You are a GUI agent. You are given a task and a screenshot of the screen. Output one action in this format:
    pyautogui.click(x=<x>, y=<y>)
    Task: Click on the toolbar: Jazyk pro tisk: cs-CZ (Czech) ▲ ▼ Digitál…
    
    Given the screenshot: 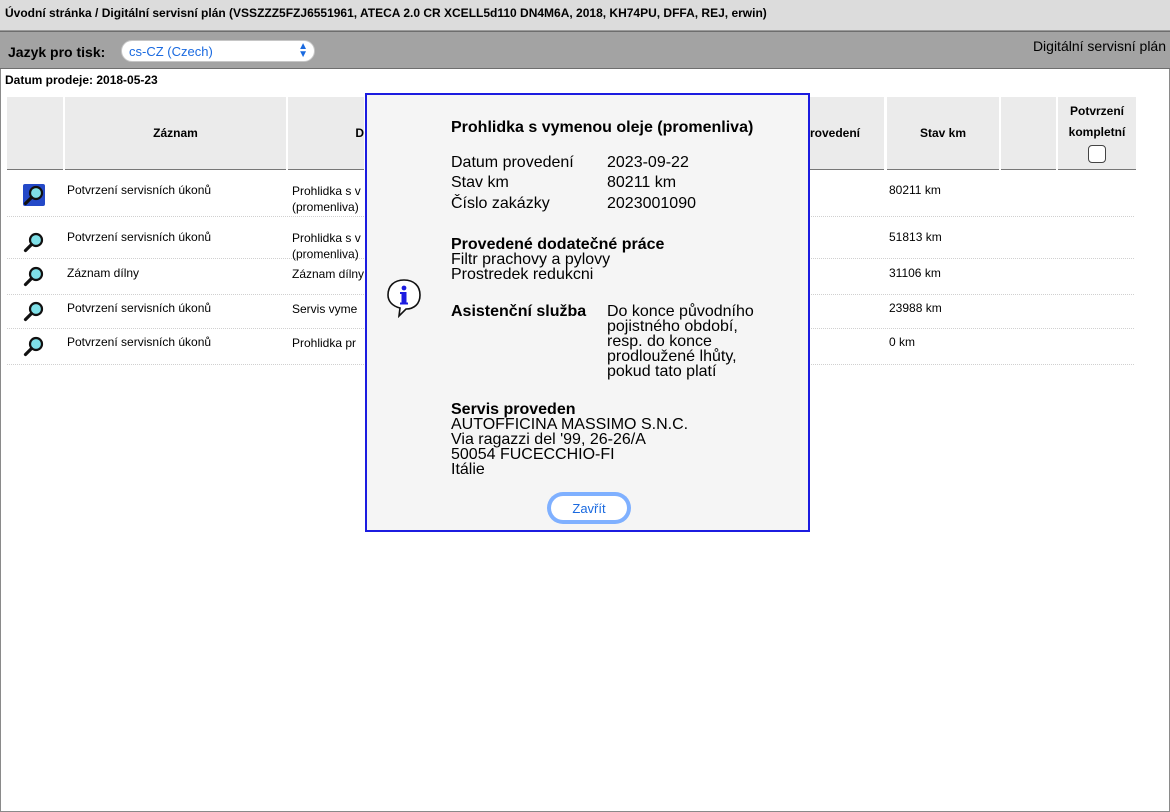 What is the action you would take?
    pyautogui.click(x=585, y=50)
    